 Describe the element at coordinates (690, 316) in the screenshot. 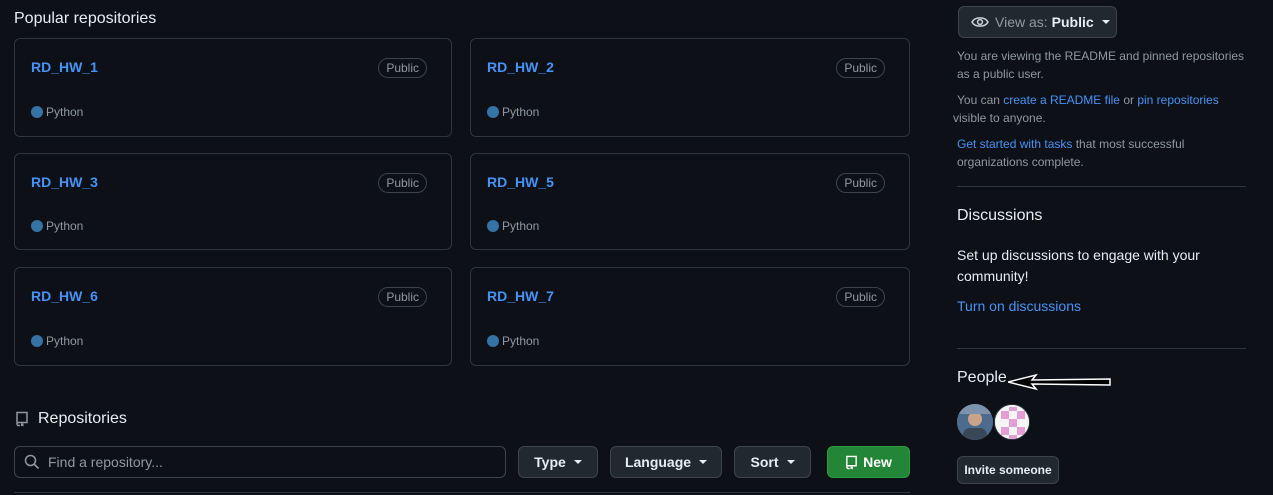

I see `repo-card: RD_HW_7 Public Python` at that location.